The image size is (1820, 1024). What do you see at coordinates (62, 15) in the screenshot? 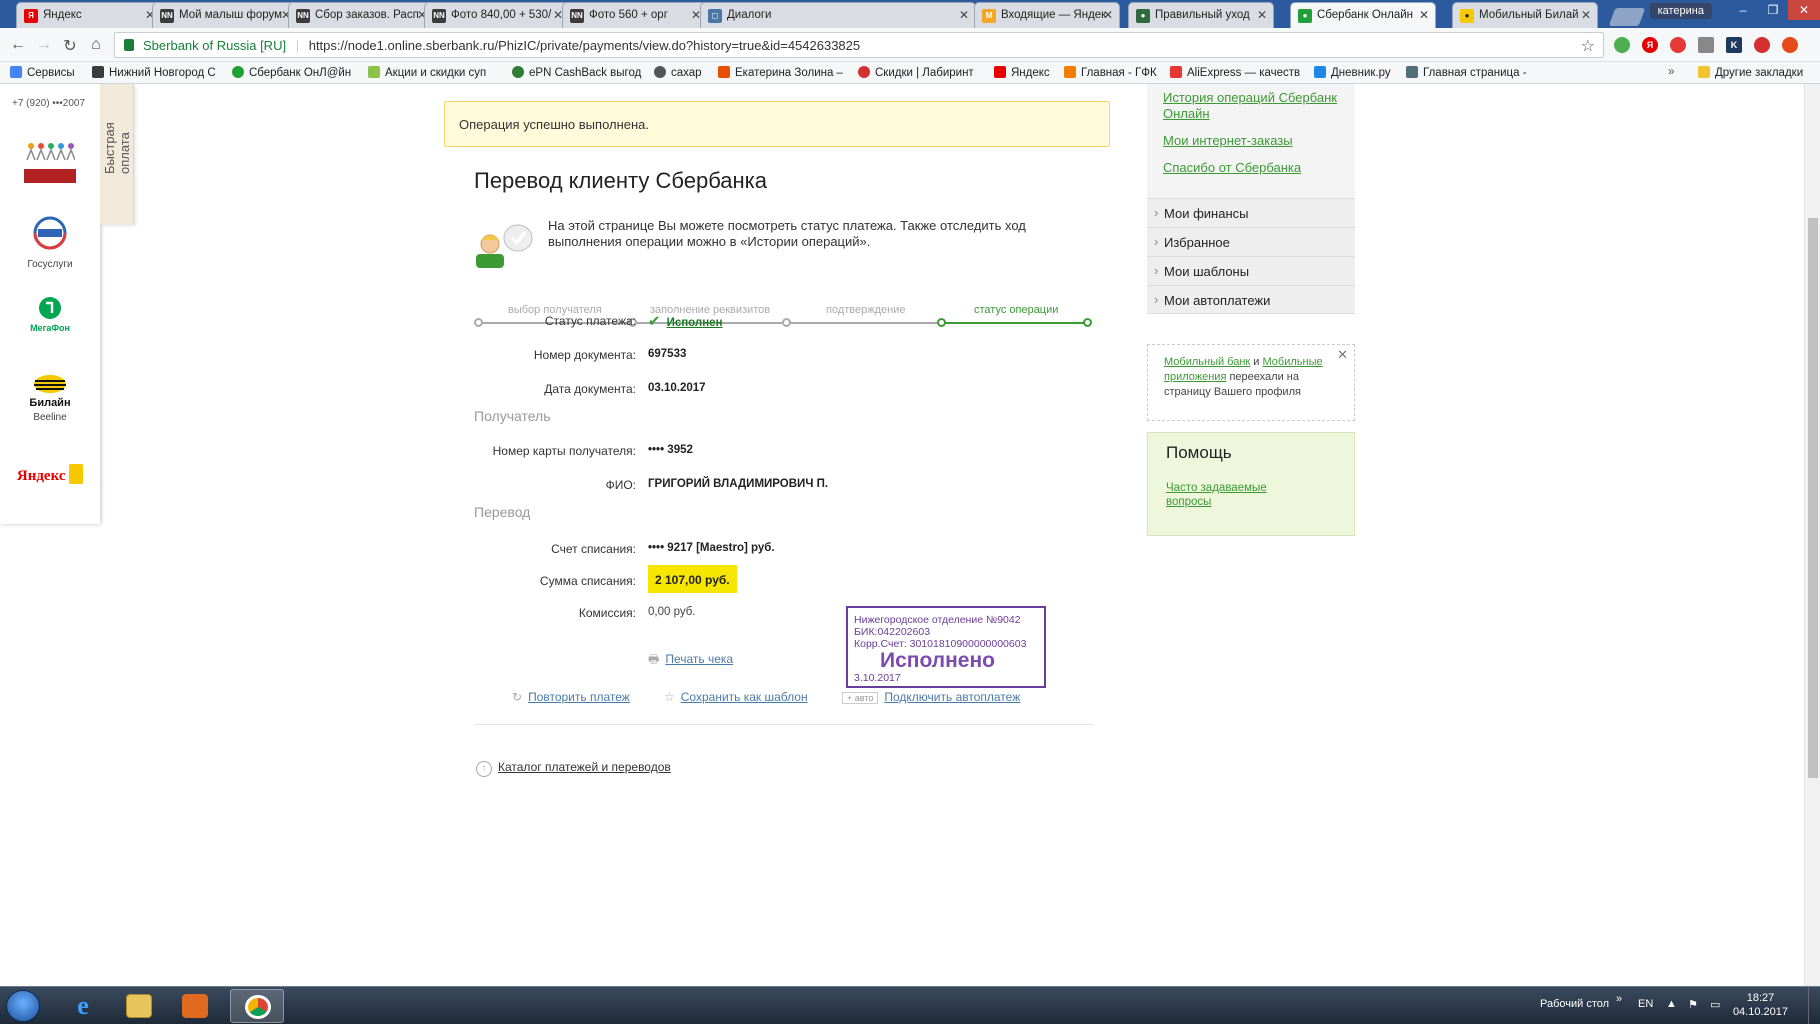
I see `tab-title: Яндекс` at bounding box center [62, 15].